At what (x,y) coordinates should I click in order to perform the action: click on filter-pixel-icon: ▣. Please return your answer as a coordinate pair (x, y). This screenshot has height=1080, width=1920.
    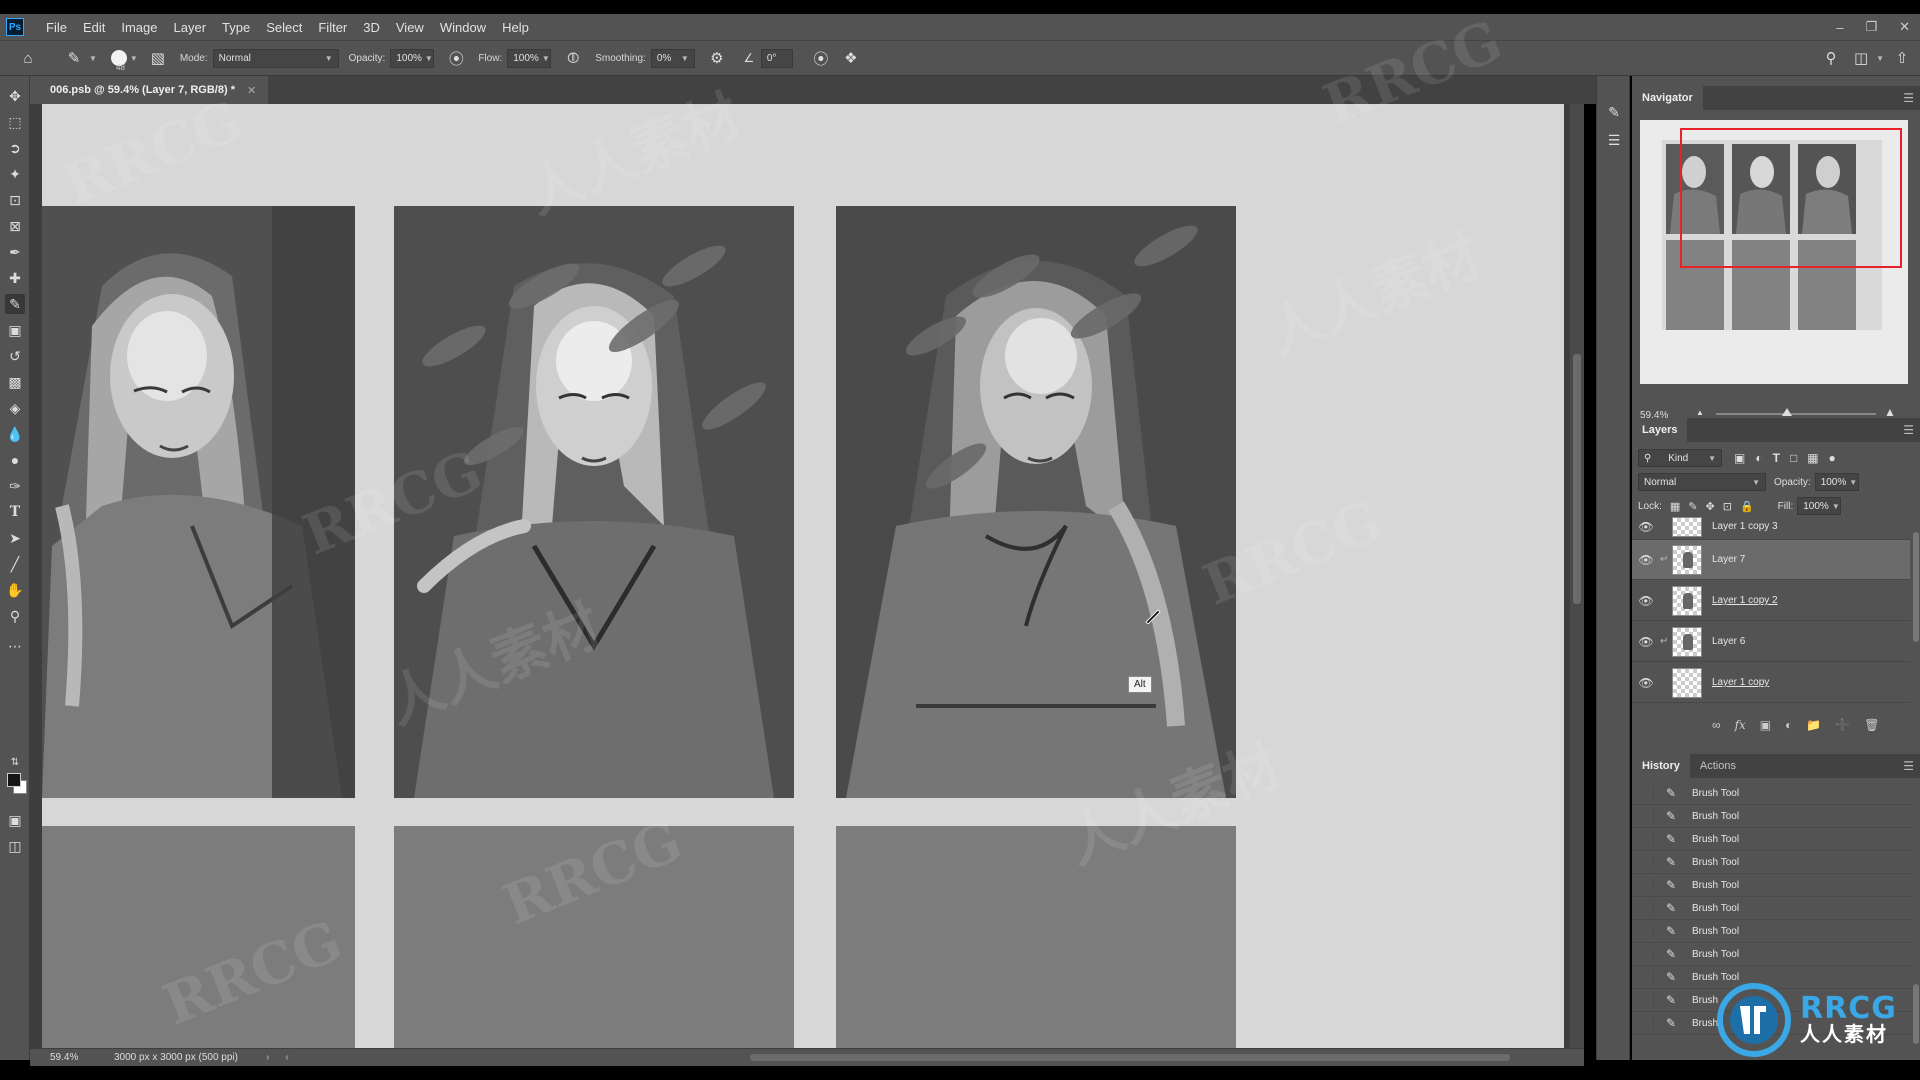
    Looking at the image, I should click on (1739, 458).